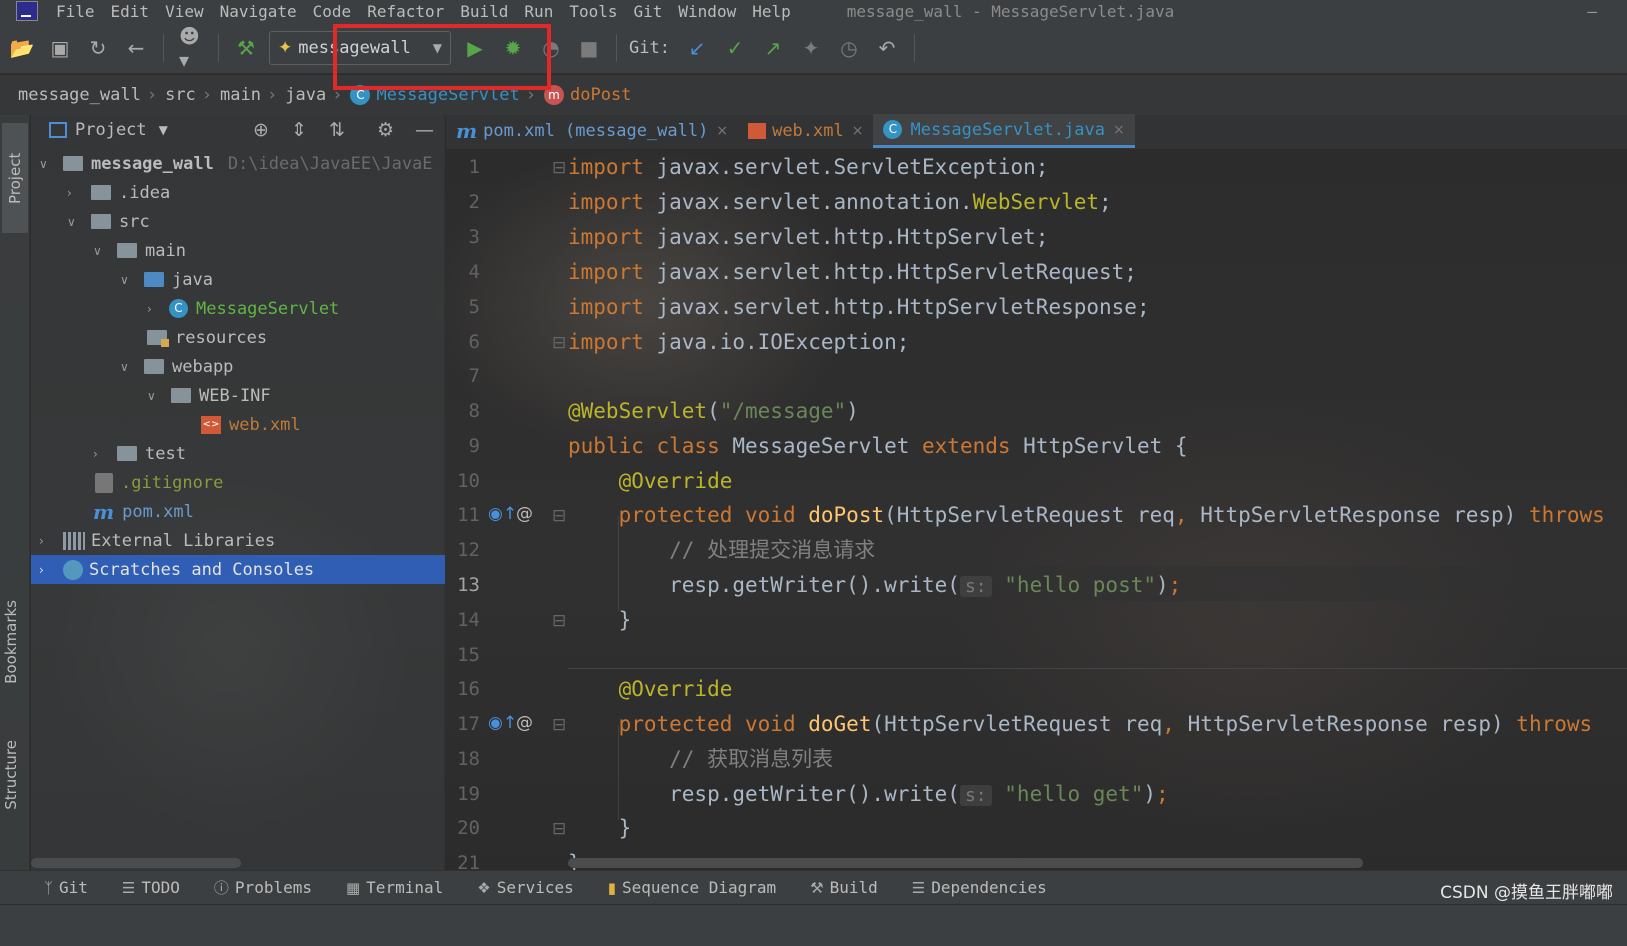 This screenshot has width=1627, height=946. I want to click on hide-panel-icon: —, so click(424, 130).